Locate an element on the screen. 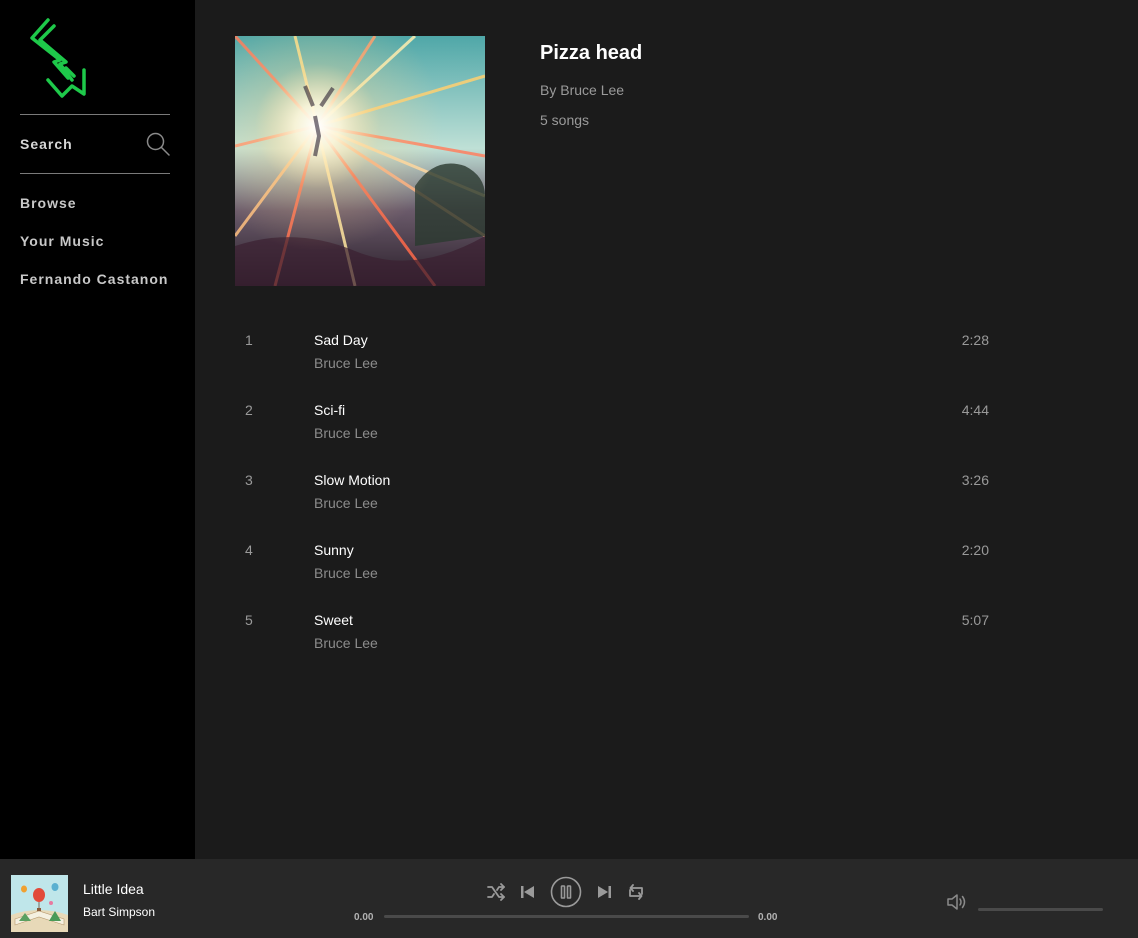 The height and width of the screenshot is (938, 1138). sidebar-divider-bottom is located at coordinates (95, 173).